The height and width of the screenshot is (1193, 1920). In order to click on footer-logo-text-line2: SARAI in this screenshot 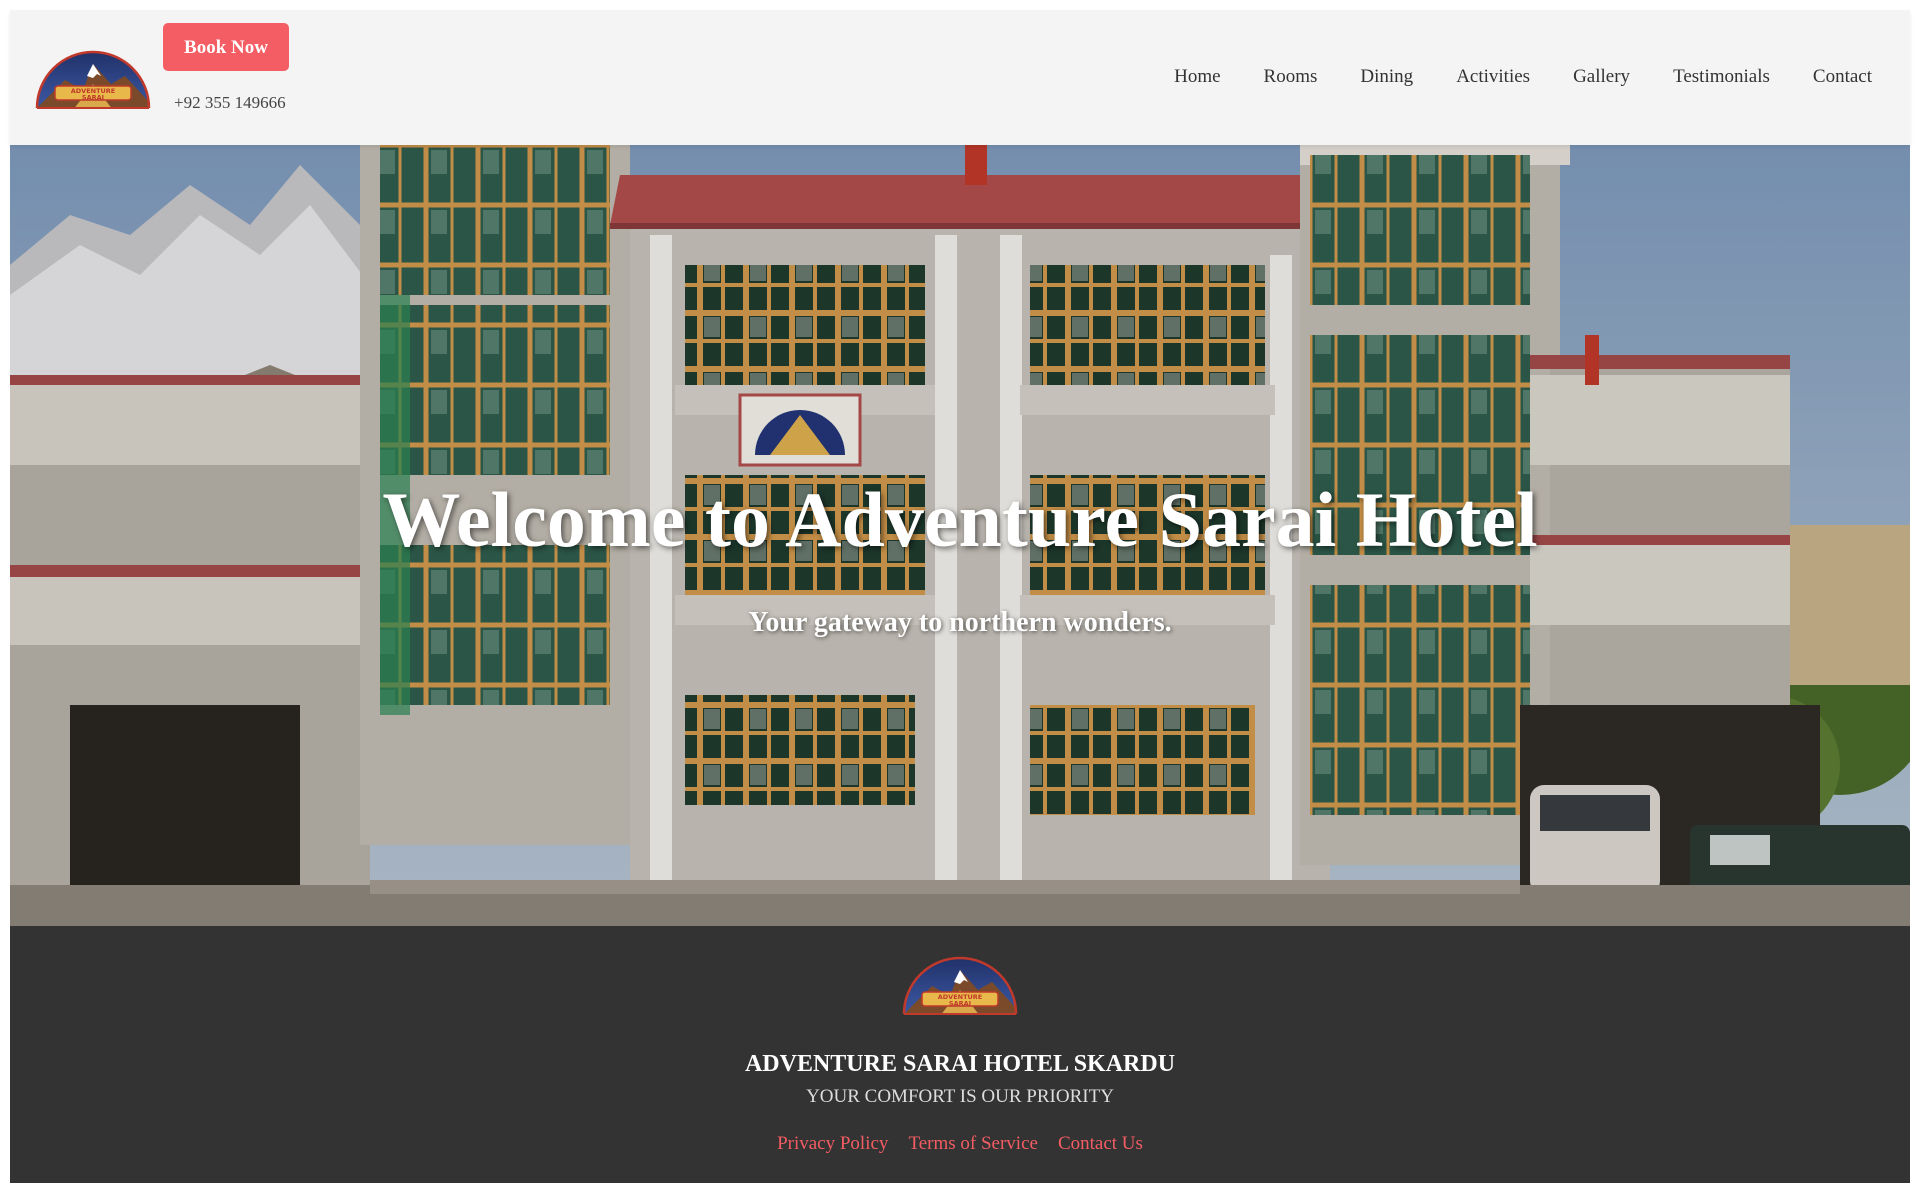, I will do `click(960, 1004)`.